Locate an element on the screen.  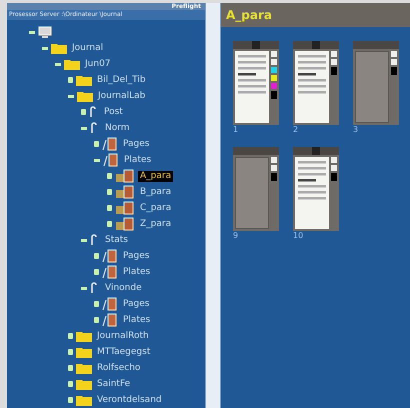
tree-item: B_para is located at coordinates (156, 192).